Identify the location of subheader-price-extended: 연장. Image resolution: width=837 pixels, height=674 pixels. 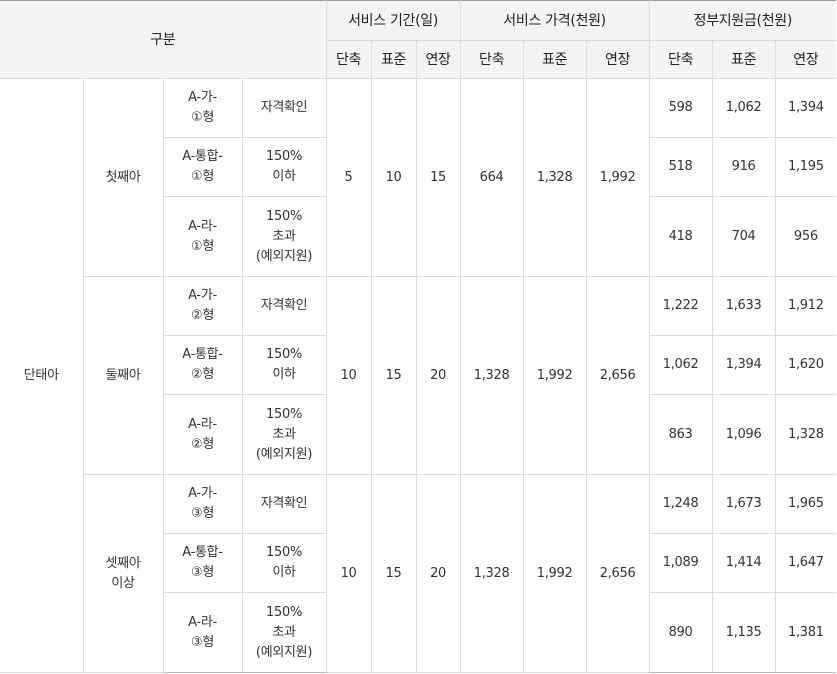
(617, 59).